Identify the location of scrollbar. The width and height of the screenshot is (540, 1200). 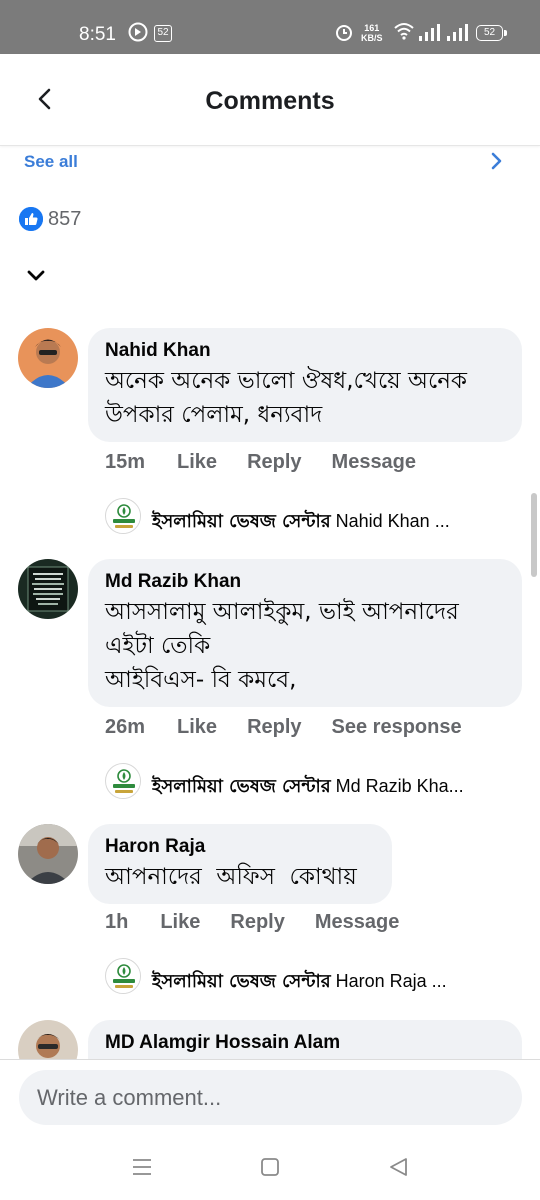
(534, 535).